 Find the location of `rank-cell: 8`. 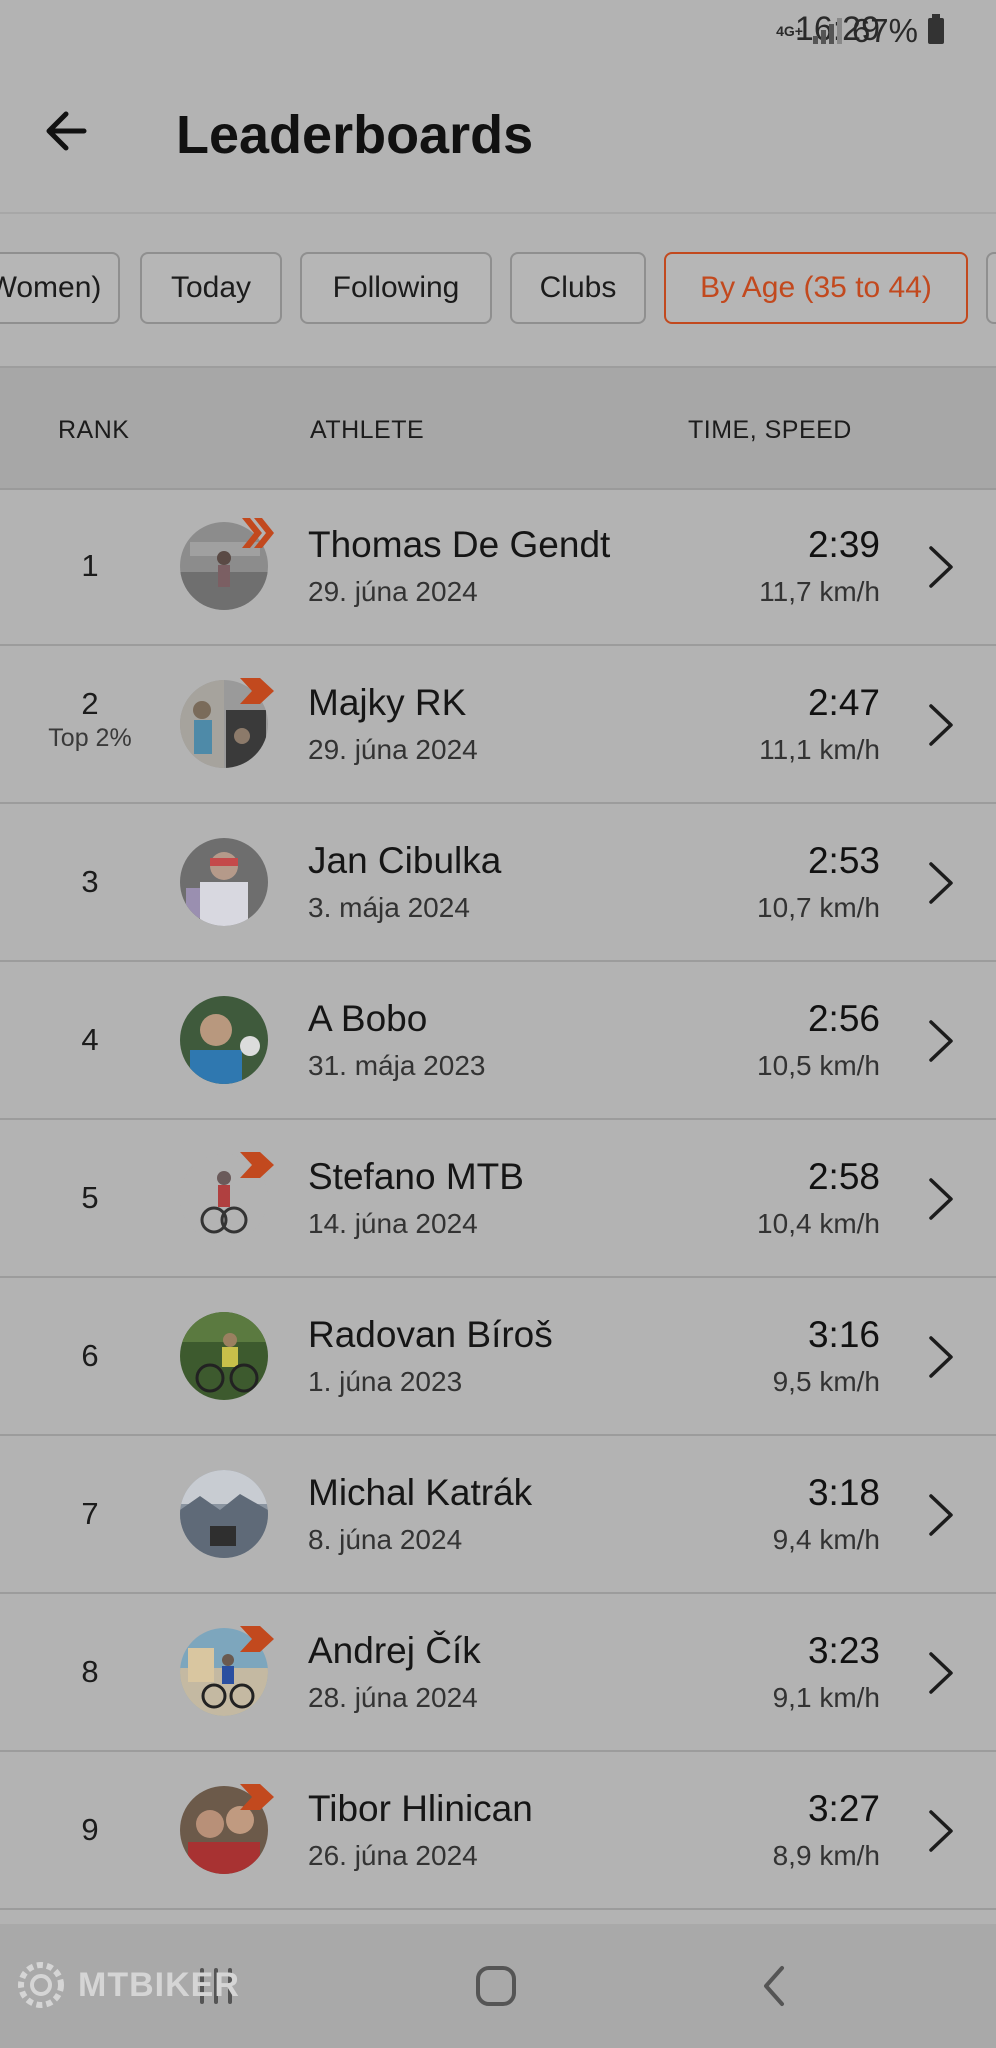

rank-cell: 8 is located at coordinates (90, 1672).